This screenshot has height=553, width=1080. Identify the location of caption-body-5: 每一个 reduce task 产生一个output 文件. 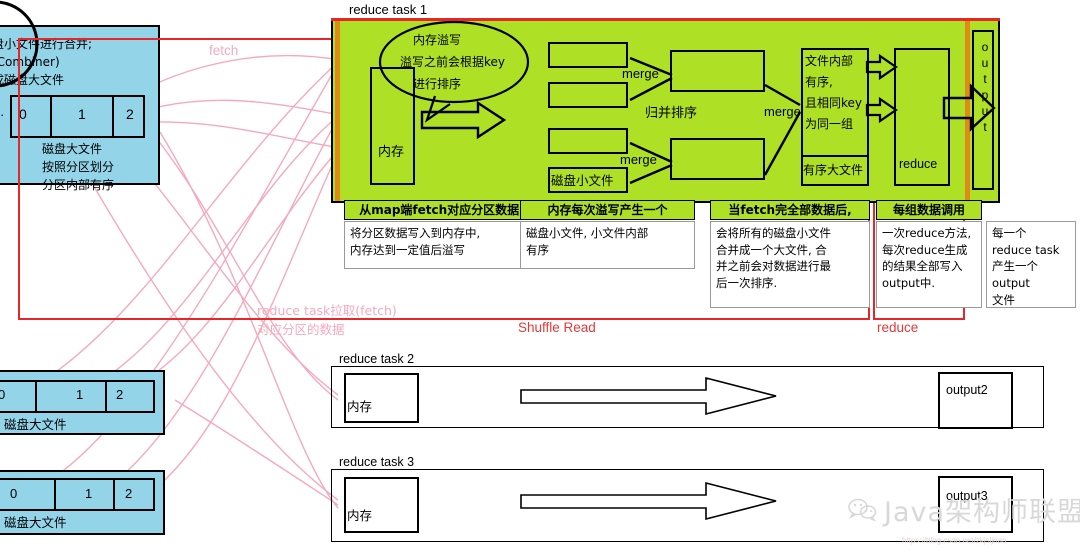
(1031, 264).